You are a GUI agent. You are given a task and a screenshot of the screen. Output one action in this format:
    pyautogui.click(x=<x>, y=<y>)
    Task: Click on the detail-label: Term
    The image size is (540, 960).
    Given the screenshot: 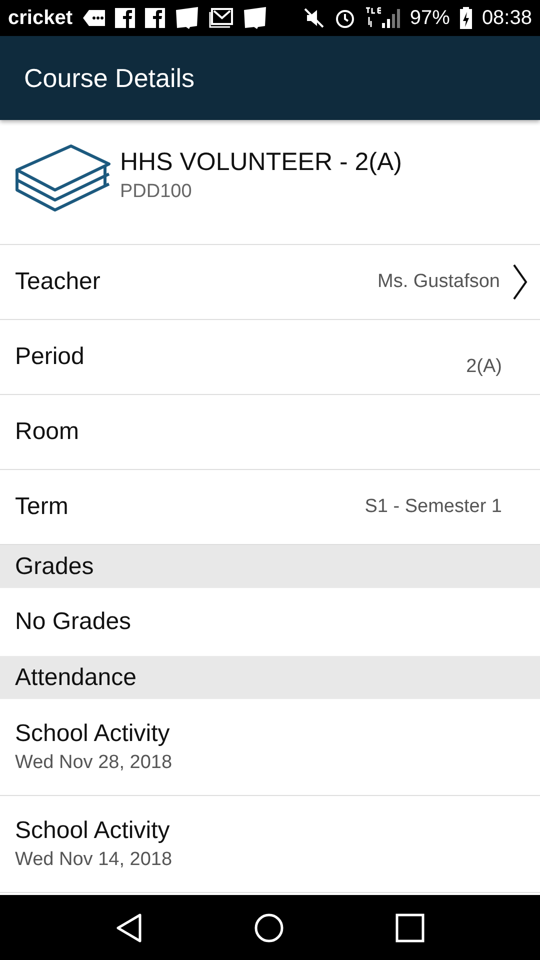 What is the action you would take?
    pyautogui.click(x=41, y=507)
    